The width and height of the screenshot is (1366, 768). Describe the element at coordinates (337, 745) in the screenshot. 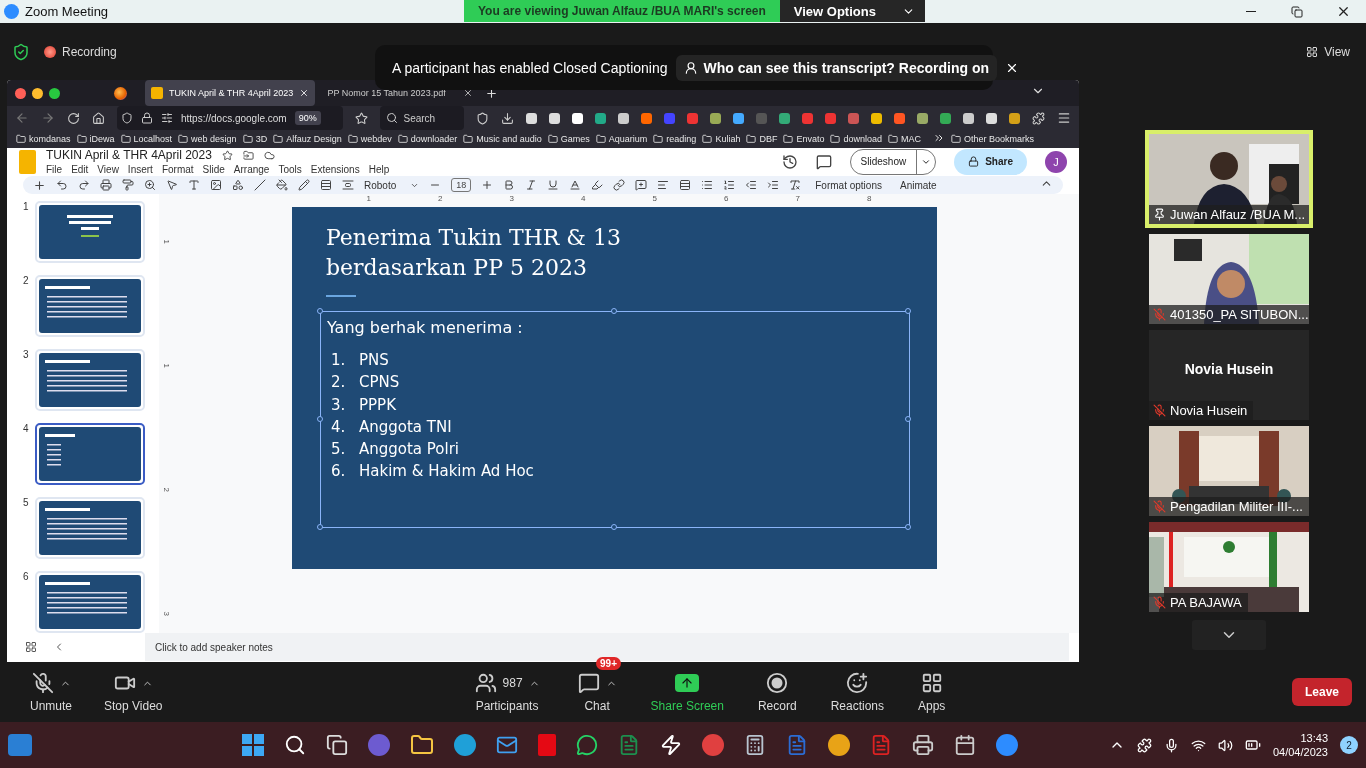

I see `task-view-icon` at that location.